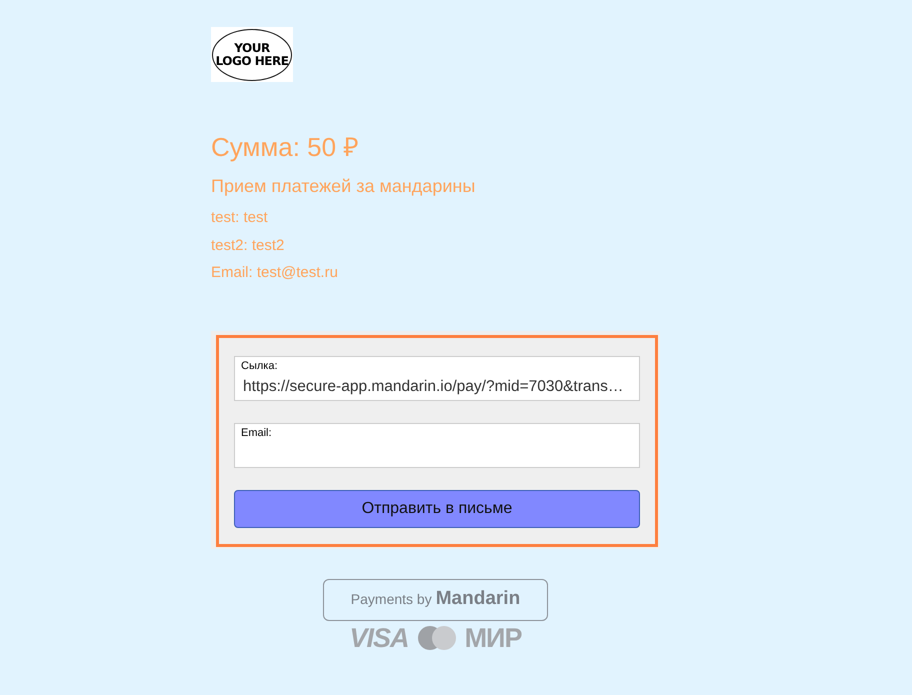 The image size is (912, 695). Describe the element at coordinates (257, 433) in the screenshot. I see `field-label: Email:` at that location.